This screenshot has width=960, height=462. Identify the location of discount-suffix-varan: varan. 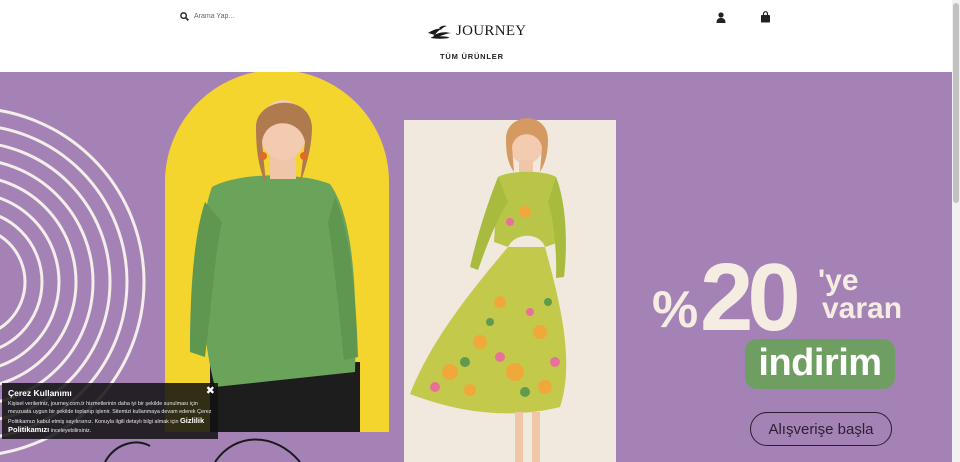
(862, 308).